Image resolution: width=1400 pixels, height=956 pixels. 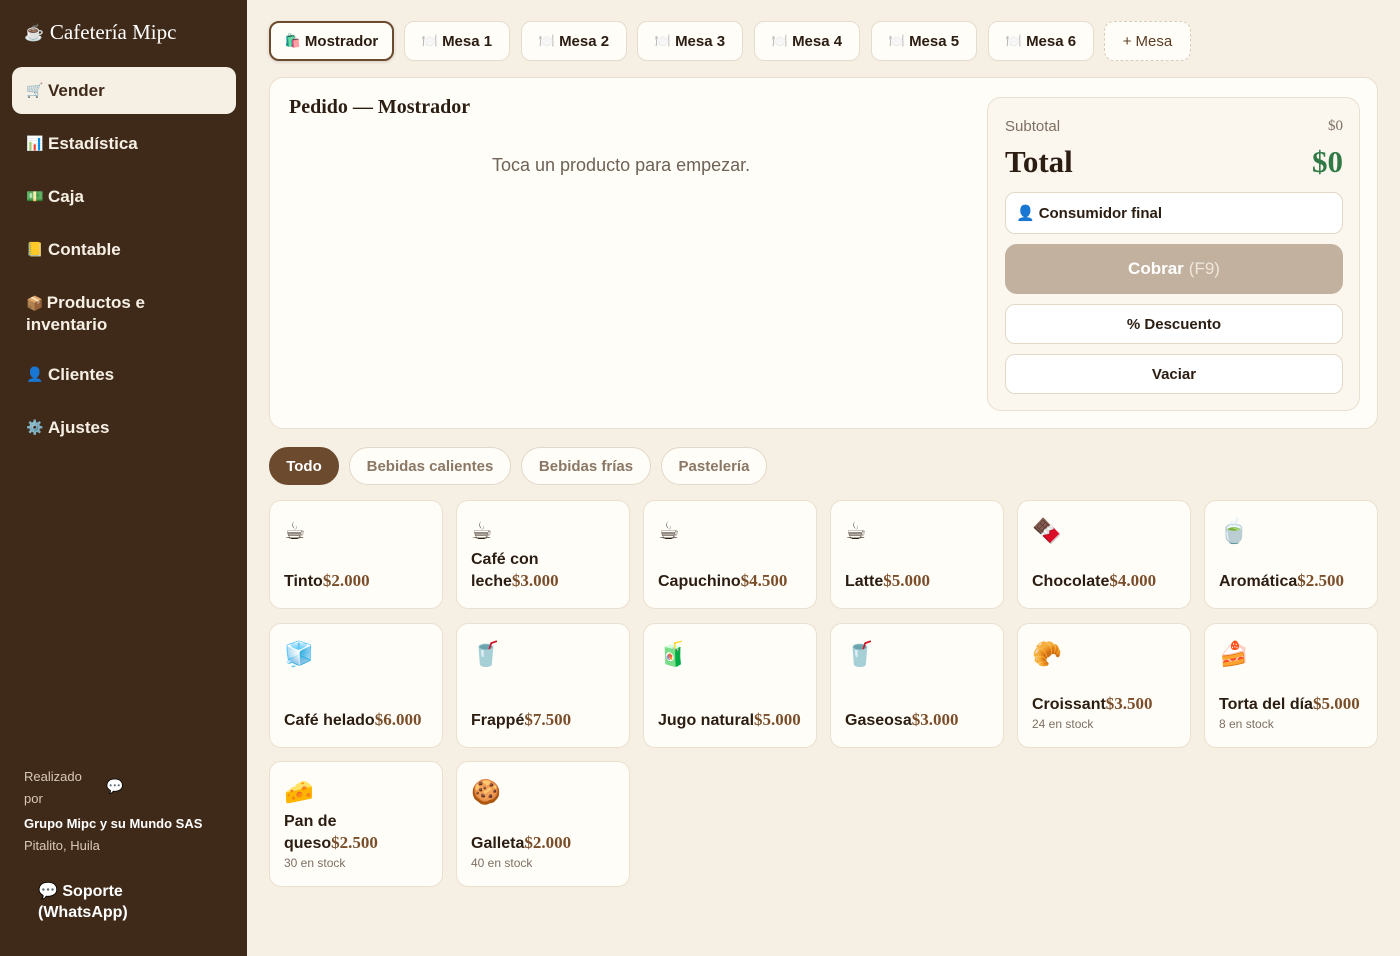 What do you see at coordinates (1291, 554) in the screenshot?
I see `product-card: 🍵 Aromática$2.500` at bounding box center [1291, 554].